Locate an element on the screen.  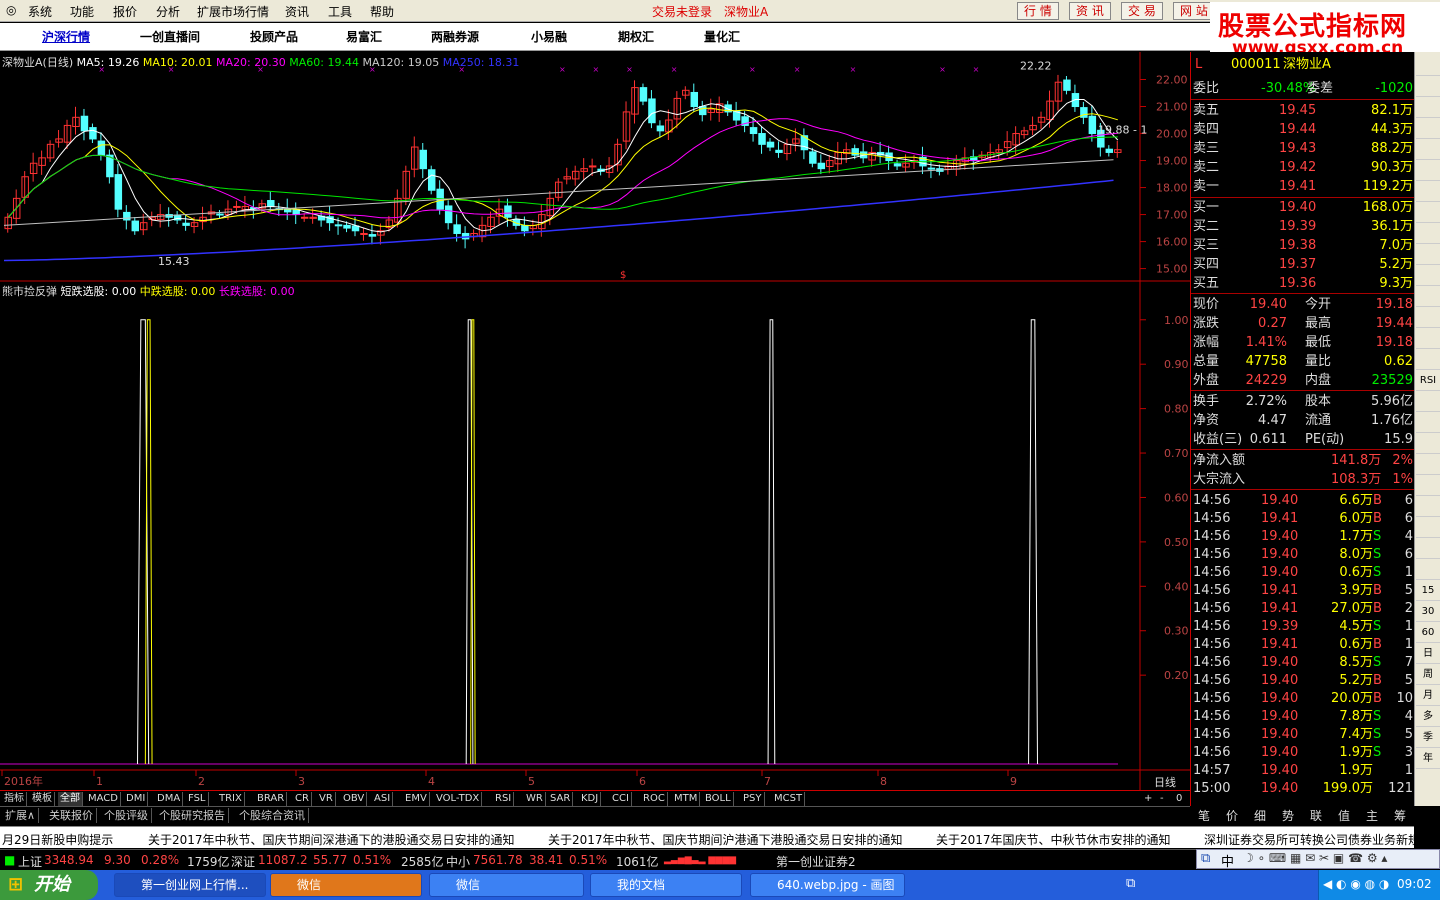
indicator-tab: DMA is located at coordinates (169, 799).